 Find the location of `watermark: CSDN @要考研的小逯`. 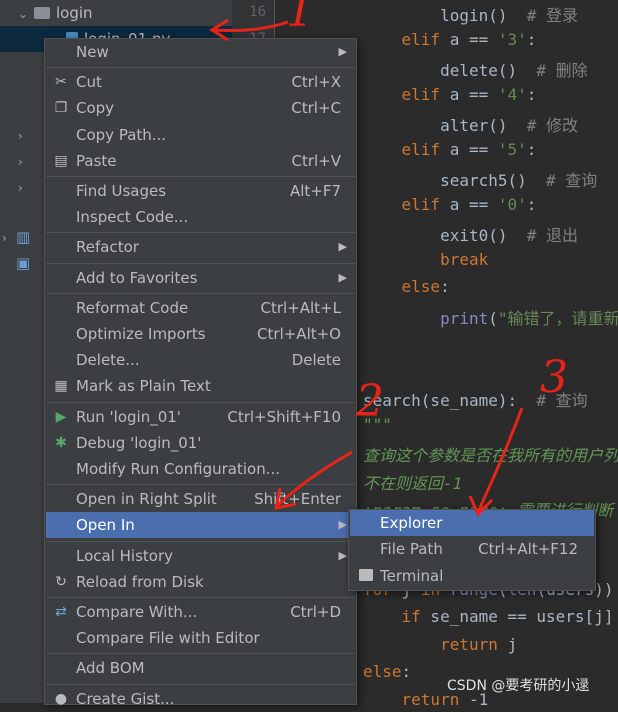

watermark: CSDN @要考研的小逯 is located at coordinates (518, 686).